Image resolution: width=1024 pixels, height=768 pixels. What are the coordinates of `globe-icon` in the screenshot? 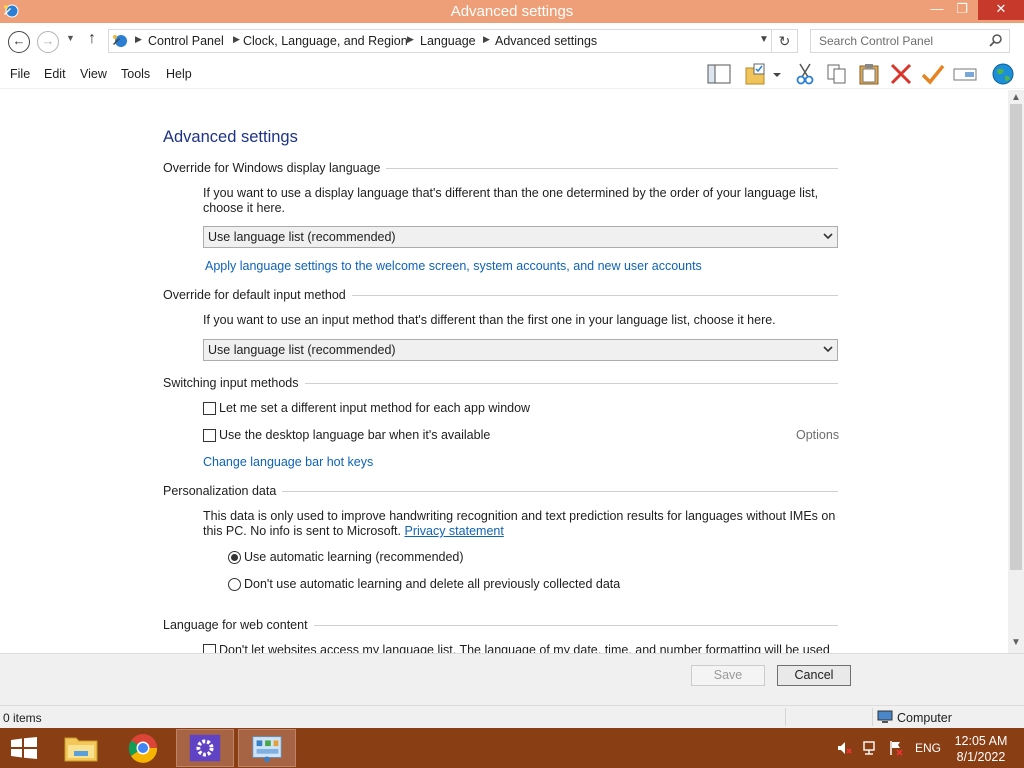 It's located at (1003, 74).